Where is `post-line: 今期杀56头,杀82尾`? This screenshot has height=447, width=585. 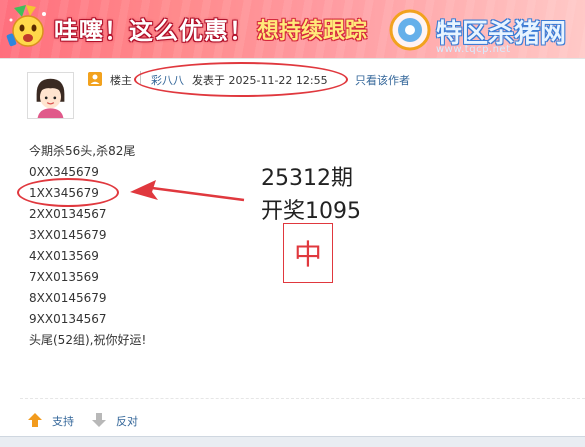 post-line: 今期杀56头,杀82尾 is located at coordinates (82, 151).